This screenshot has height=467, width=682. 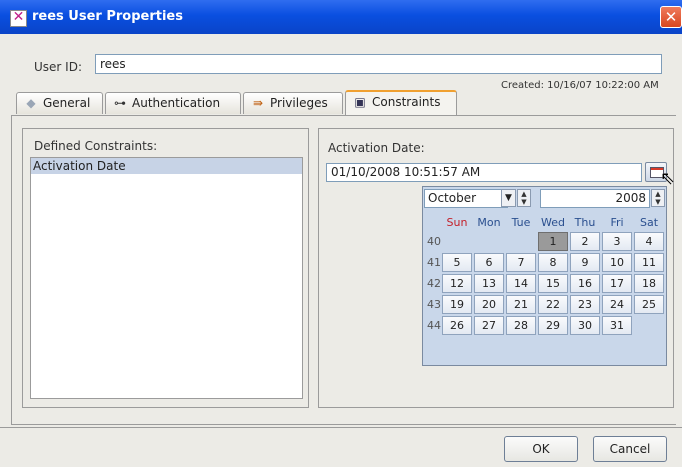 What do you see at coordinates (341, 427) in the screenshot?
I see `footer-divider` at bounding box center [341, 427].